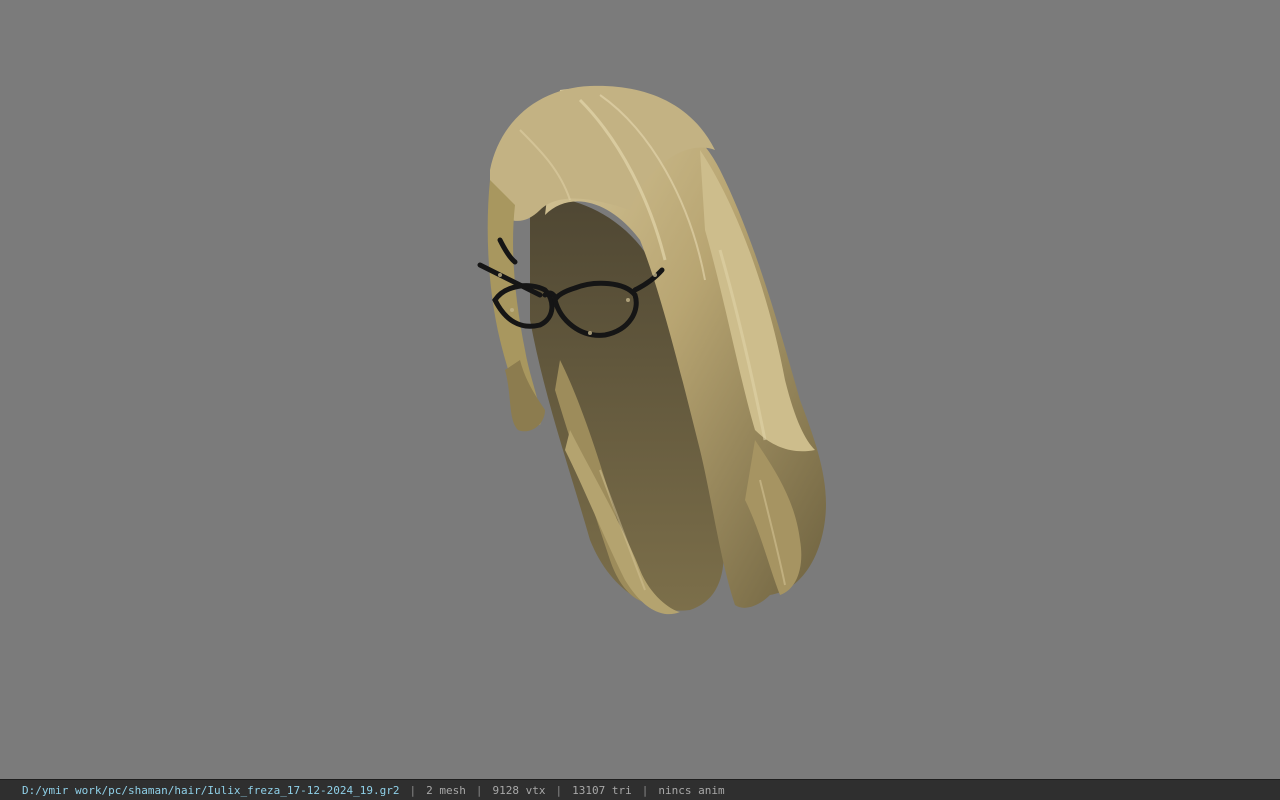  I want to click on animation-status: nincs anim, so click(691, 790).